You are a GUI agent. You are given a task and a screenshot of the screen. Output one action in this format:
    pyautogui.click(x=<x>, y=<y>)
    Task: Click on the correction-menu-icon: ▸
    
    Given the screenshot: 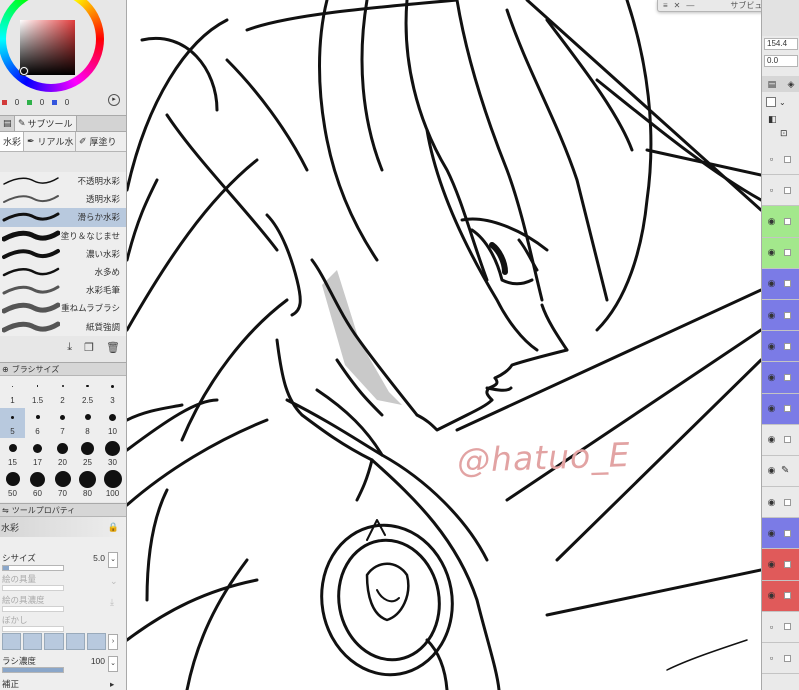 What is the action you would take?
    pyautogui.click(x=112, y=684)
    